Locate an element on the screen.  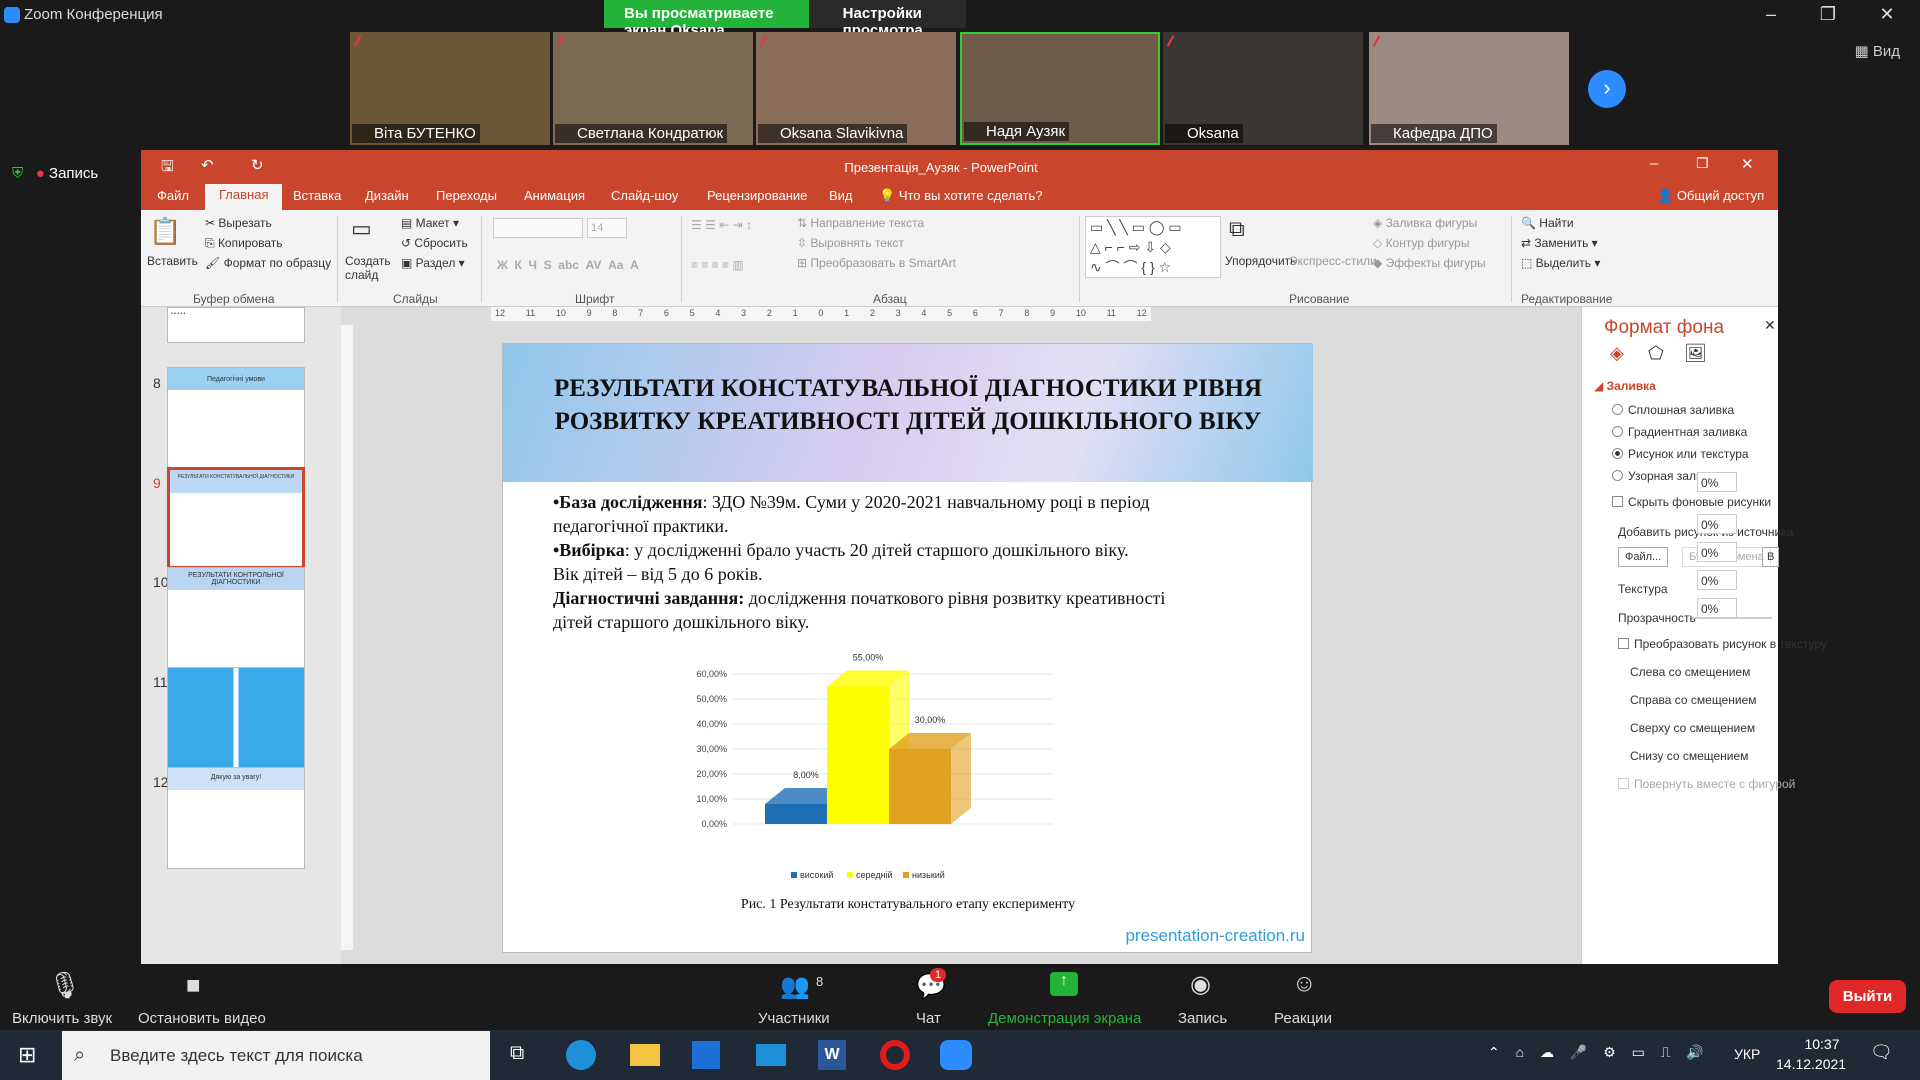
ppt-minimize-icon: – is located at coordinates (1654, 163).